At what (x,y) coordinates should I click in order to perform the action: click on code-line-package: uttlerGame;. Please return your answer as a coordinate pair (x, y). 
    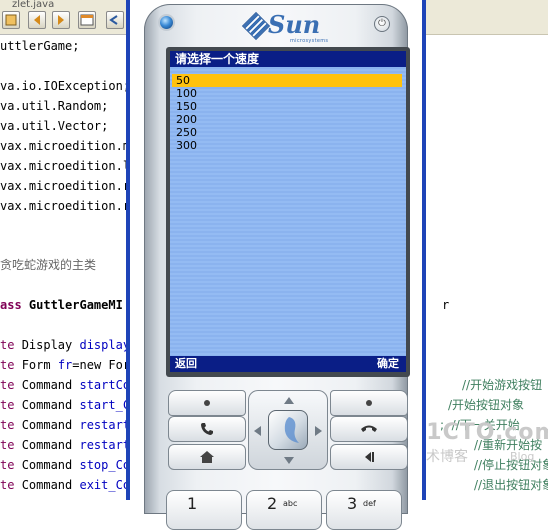
    Looking at the image, I should click on (40, 46).